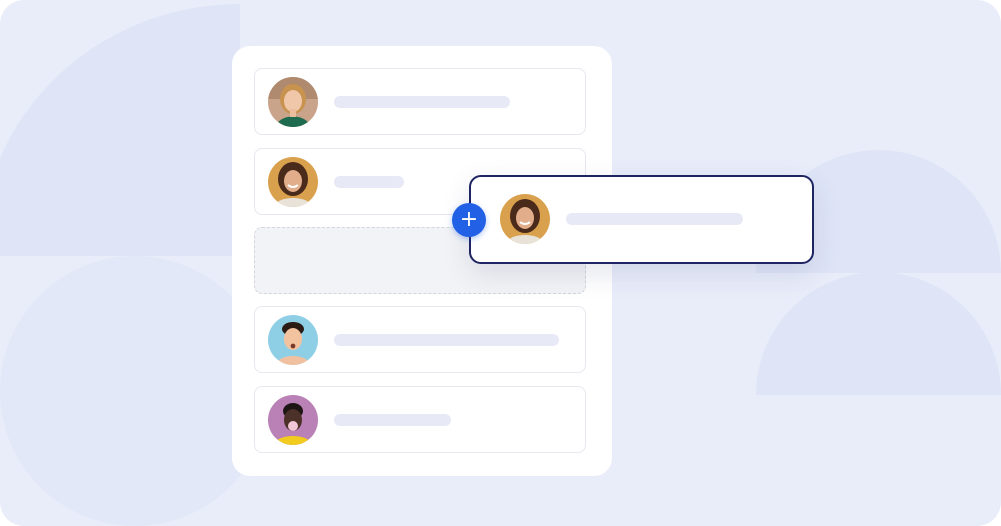 The image size is (1001, 526). I want to click on dragged-list-item, so click(641, 219).